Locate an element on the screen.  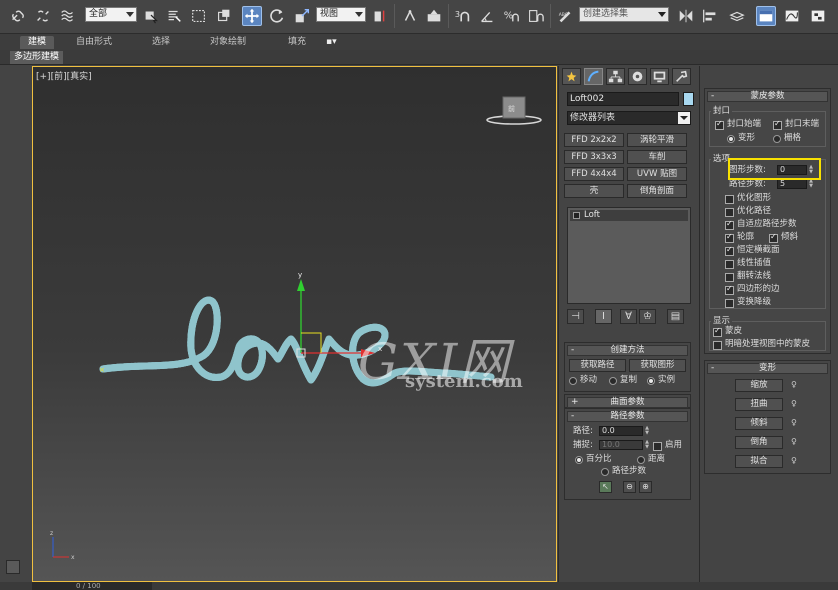
morph-radio: 变形 is located at coordinates (741, 138).